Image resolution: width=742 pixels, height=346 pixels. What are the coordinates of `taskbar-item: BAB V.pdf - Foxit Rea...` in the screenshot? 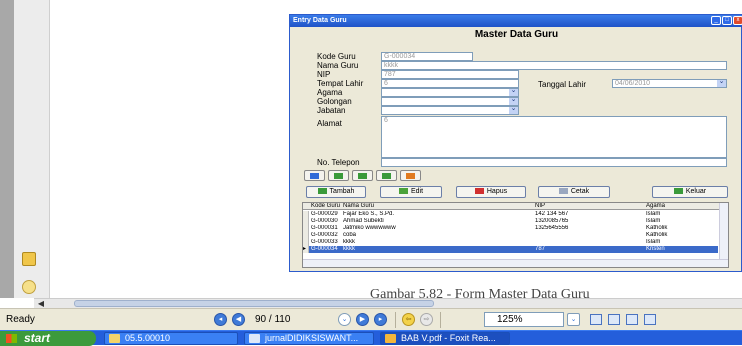 It's located at (445, 338).